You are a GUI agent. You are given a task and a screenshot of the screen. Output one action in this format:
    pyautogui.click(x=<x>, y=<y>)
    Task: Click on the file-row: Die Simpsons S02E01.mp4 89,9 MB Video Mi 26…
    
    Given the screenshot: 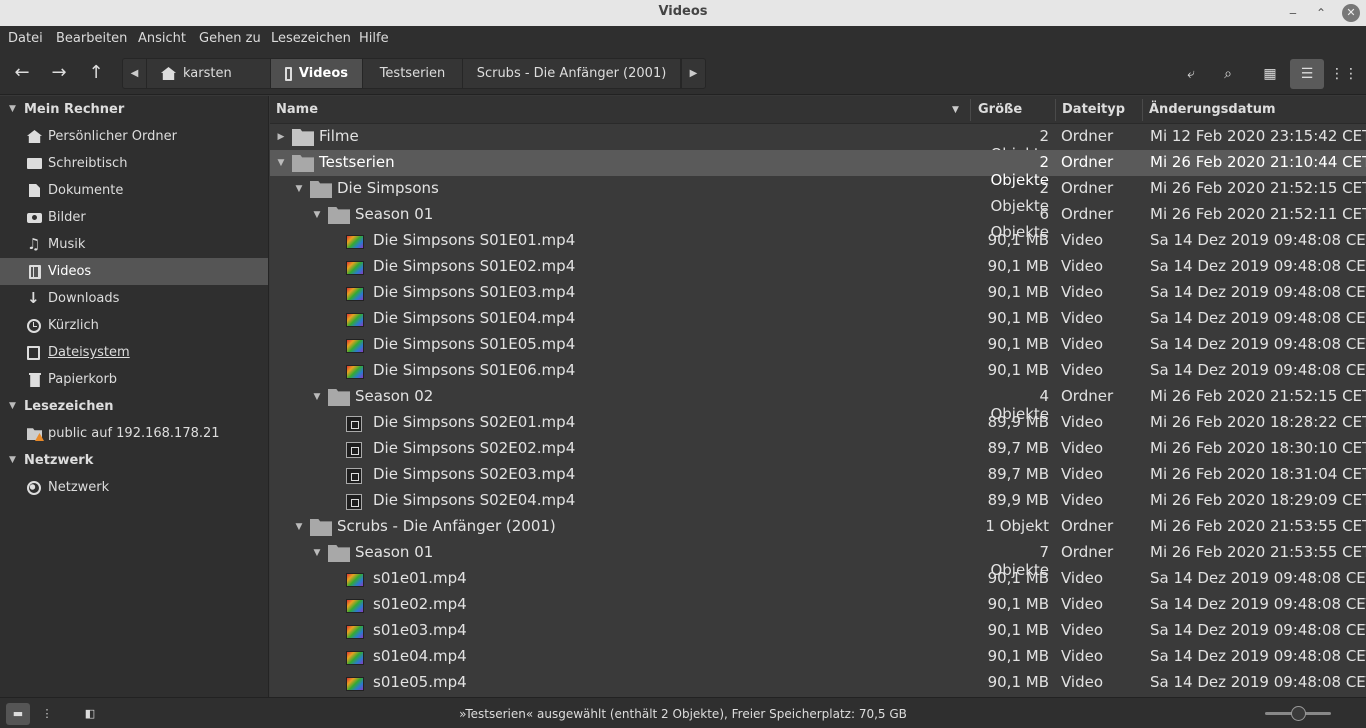 What is the action you would take?
    pyautogui.click(x=818, y=423)
    